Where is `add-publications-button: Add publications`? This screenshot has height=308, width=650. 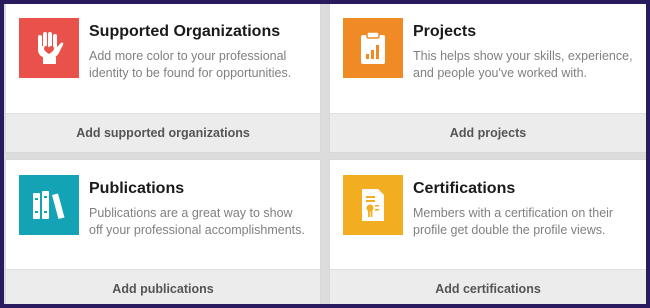
add-publications-button: Add publications is located at coordinates (163, 286).